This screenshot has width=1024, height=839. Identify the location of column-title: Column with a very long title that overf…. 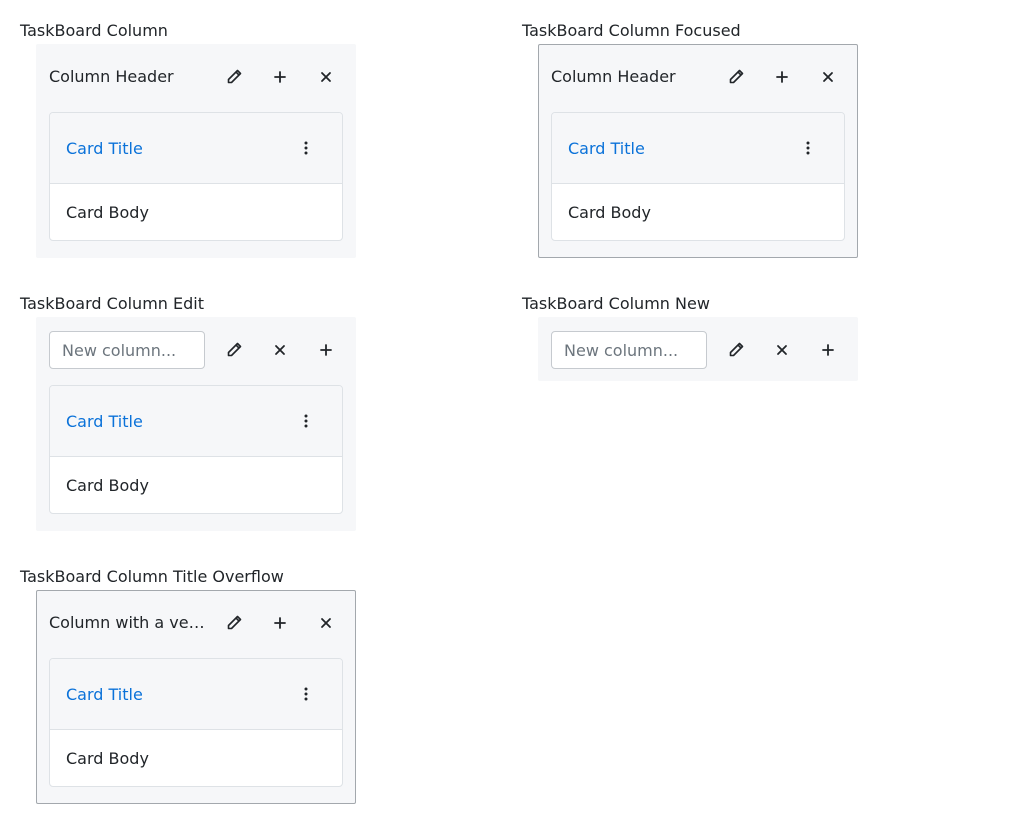
(130, 622).